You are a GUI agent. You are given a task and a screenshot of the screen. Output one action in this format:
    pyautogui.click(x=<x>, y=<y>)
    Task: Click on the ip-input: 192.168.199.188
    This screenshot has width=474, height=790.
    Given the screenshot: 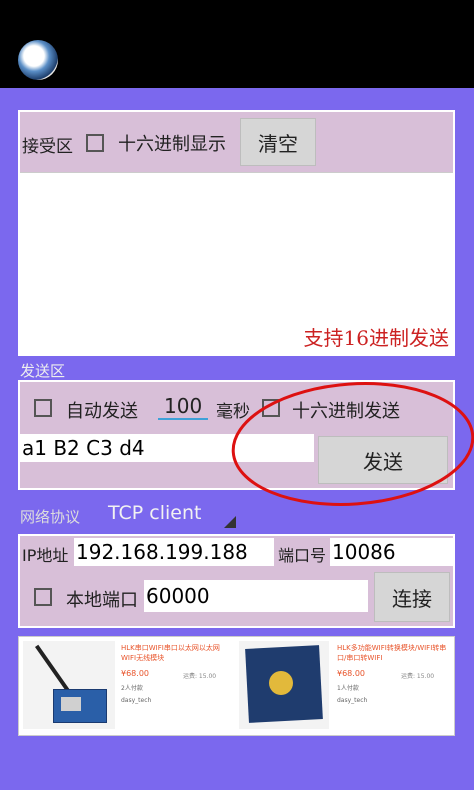 What is the action you would take?
    pyautogui.click(x=174, y=552)
    